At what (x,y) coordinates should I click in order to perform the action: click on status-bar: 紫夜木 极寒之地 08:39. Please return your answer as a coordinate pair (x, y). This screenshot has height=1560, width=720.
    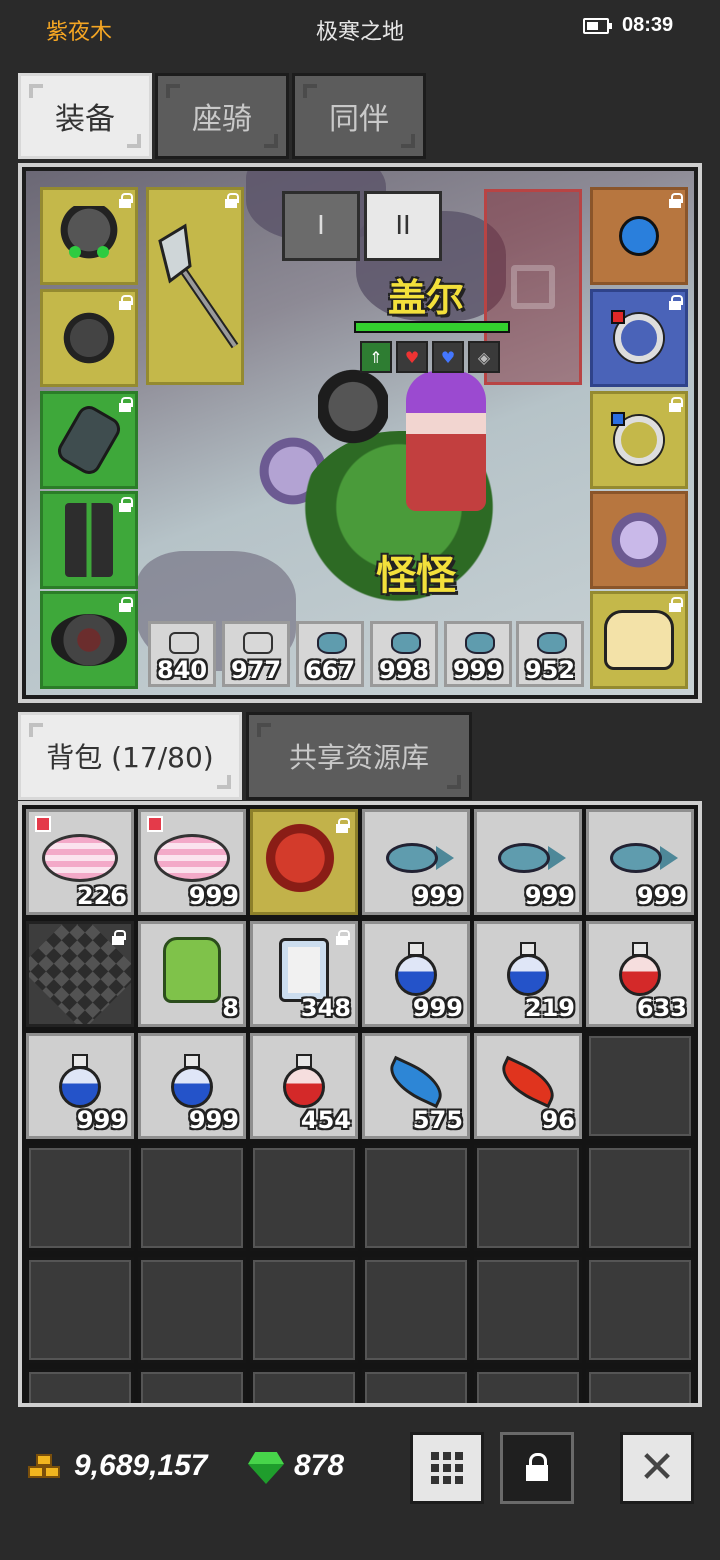
    Looking at the image, I should click on (360, 29).